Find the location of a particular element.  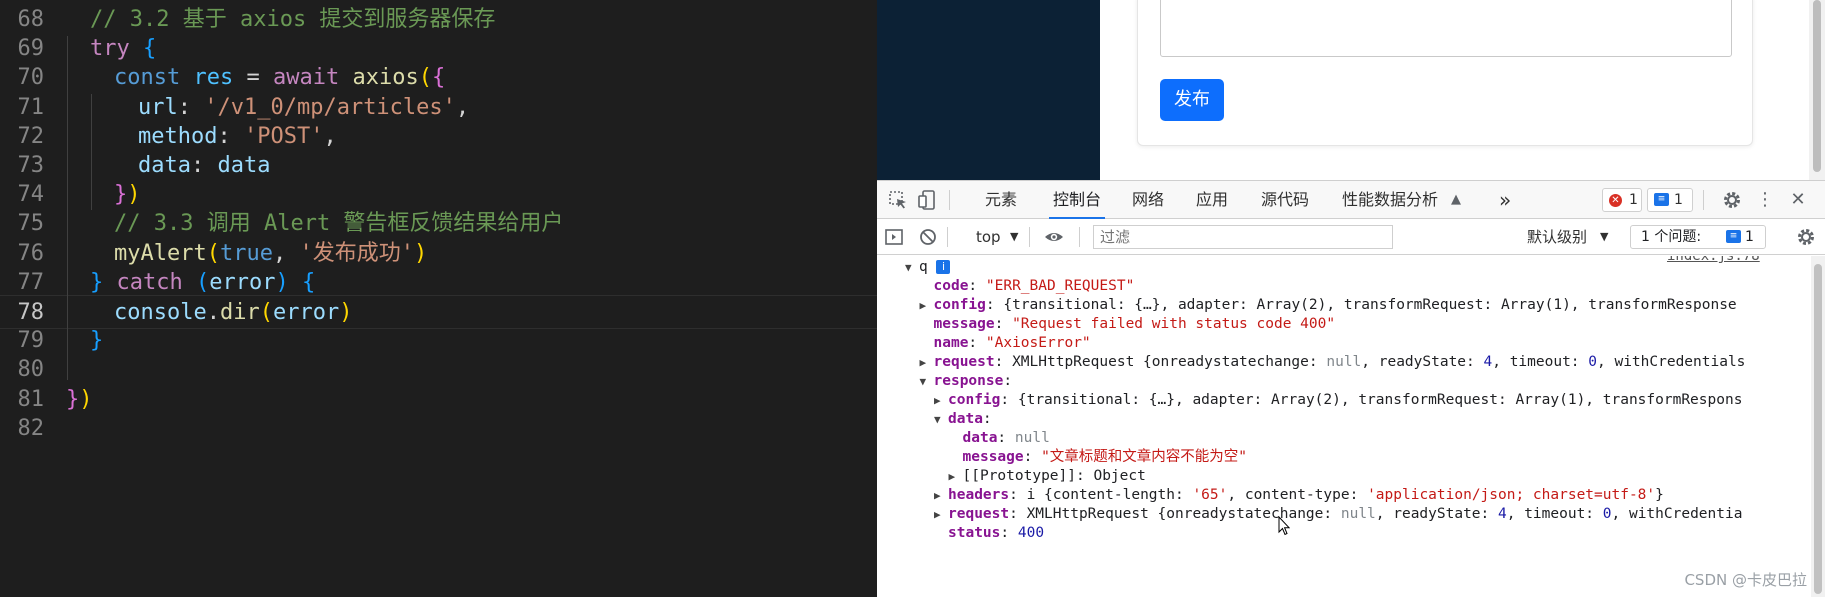

context-selector: top is located at coordinates (988, 237).